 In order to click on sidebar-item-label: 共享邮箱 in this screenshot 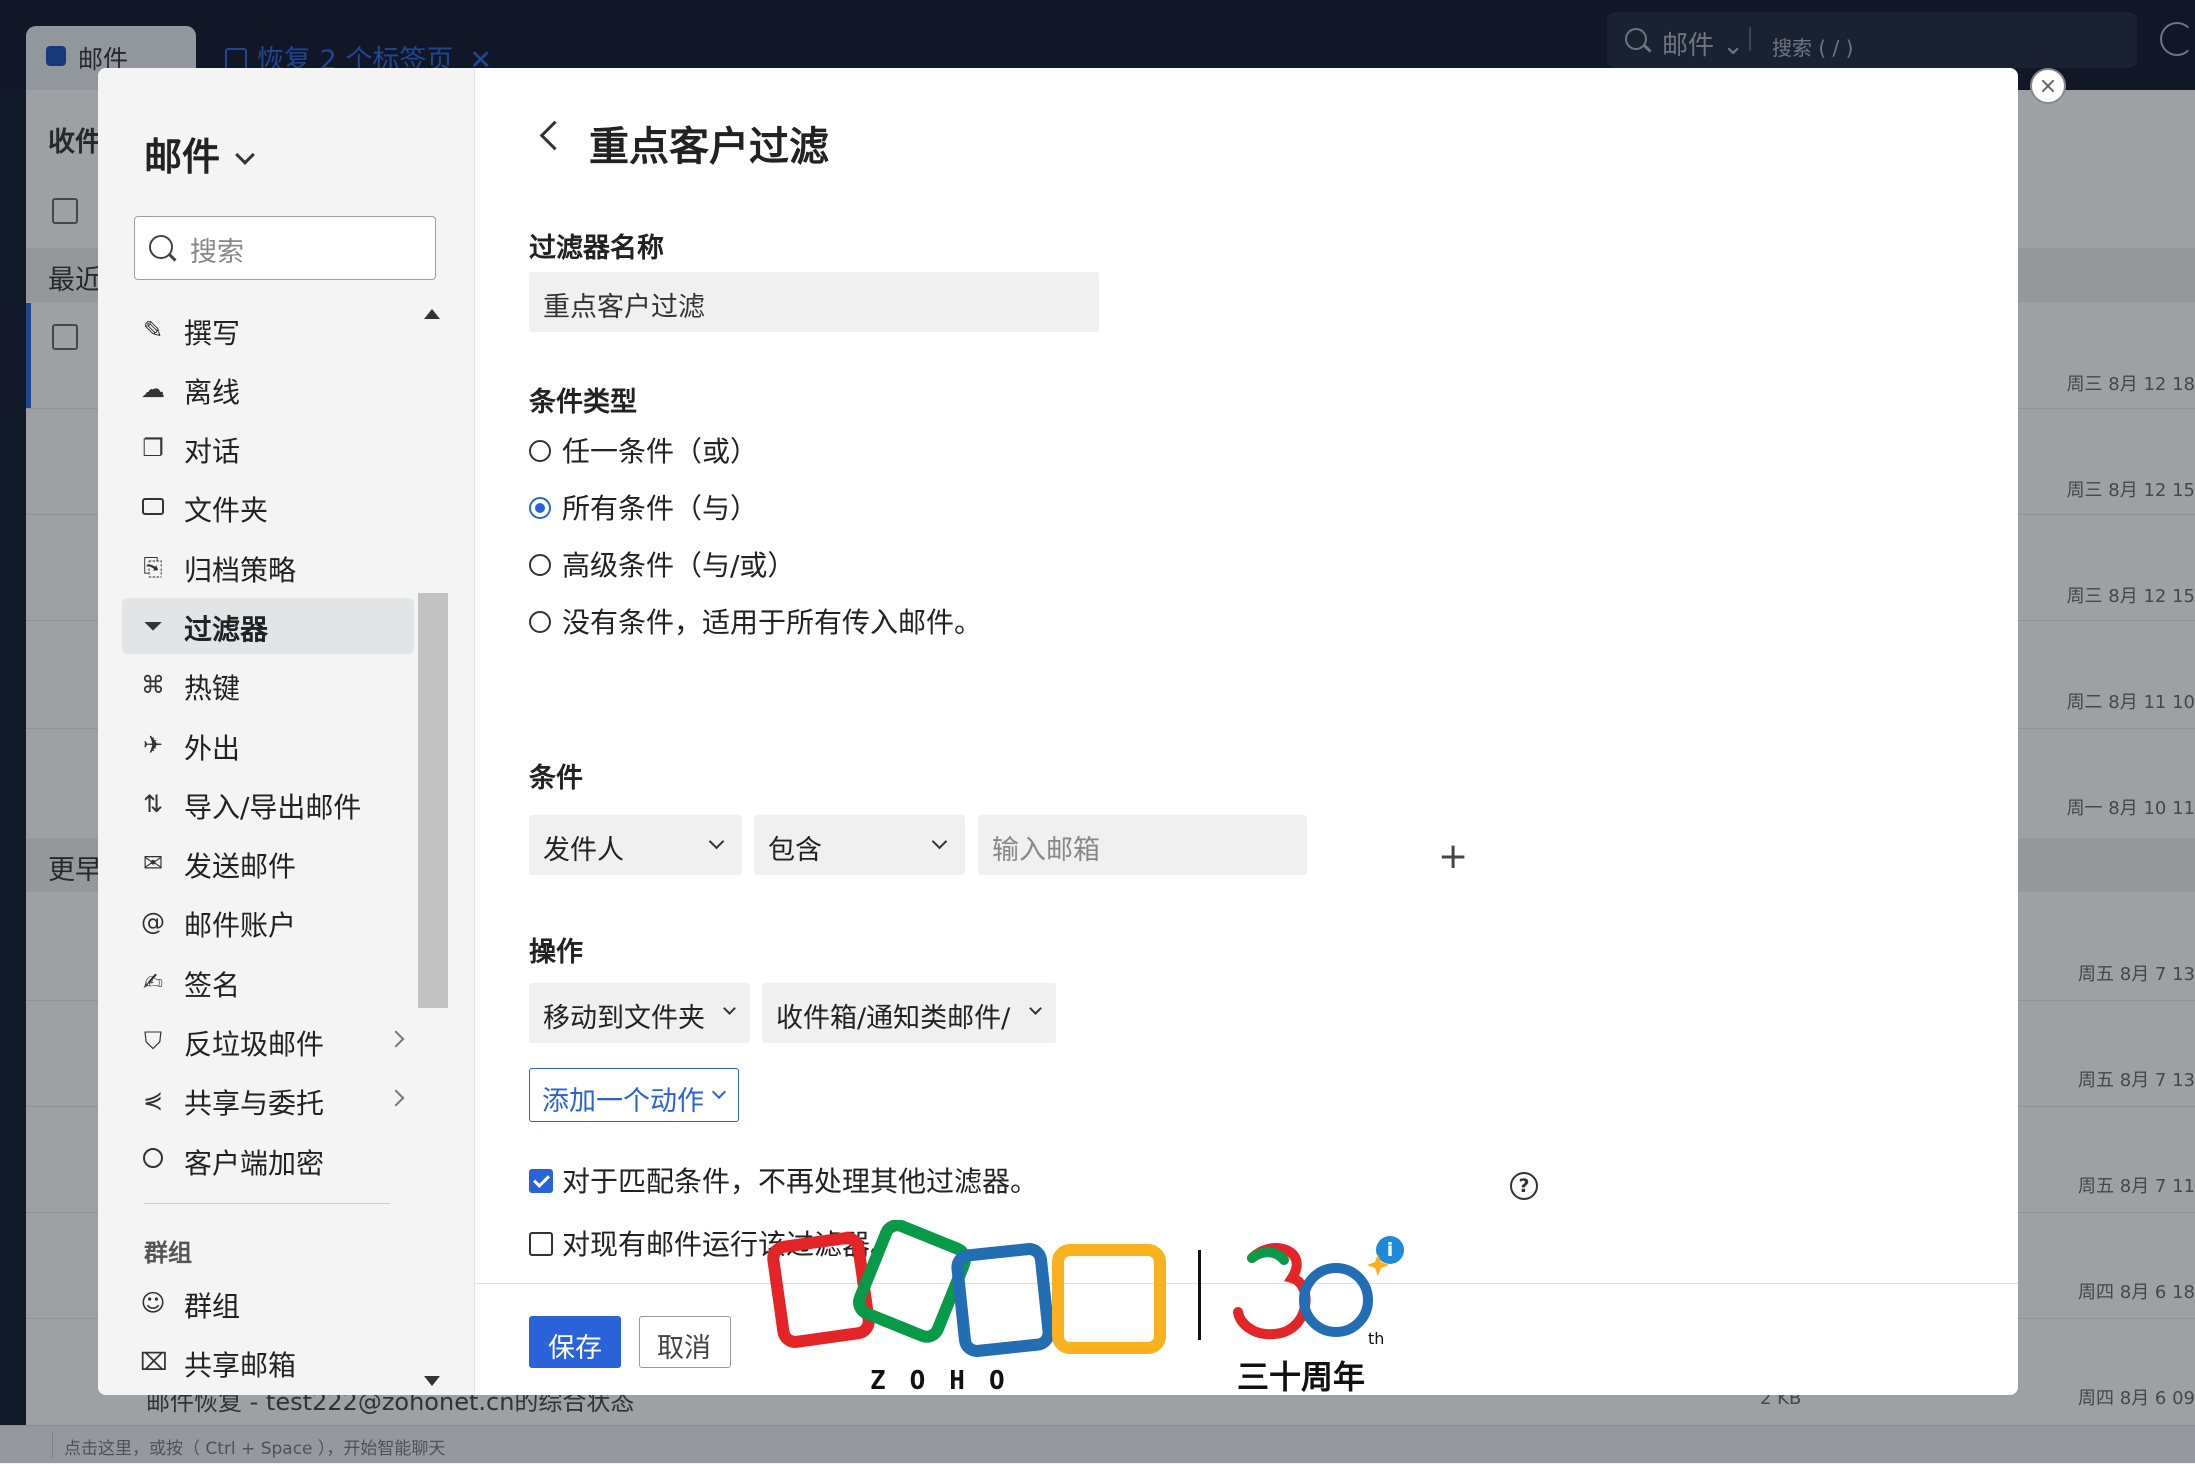, I will do `click(240, 1365)`.